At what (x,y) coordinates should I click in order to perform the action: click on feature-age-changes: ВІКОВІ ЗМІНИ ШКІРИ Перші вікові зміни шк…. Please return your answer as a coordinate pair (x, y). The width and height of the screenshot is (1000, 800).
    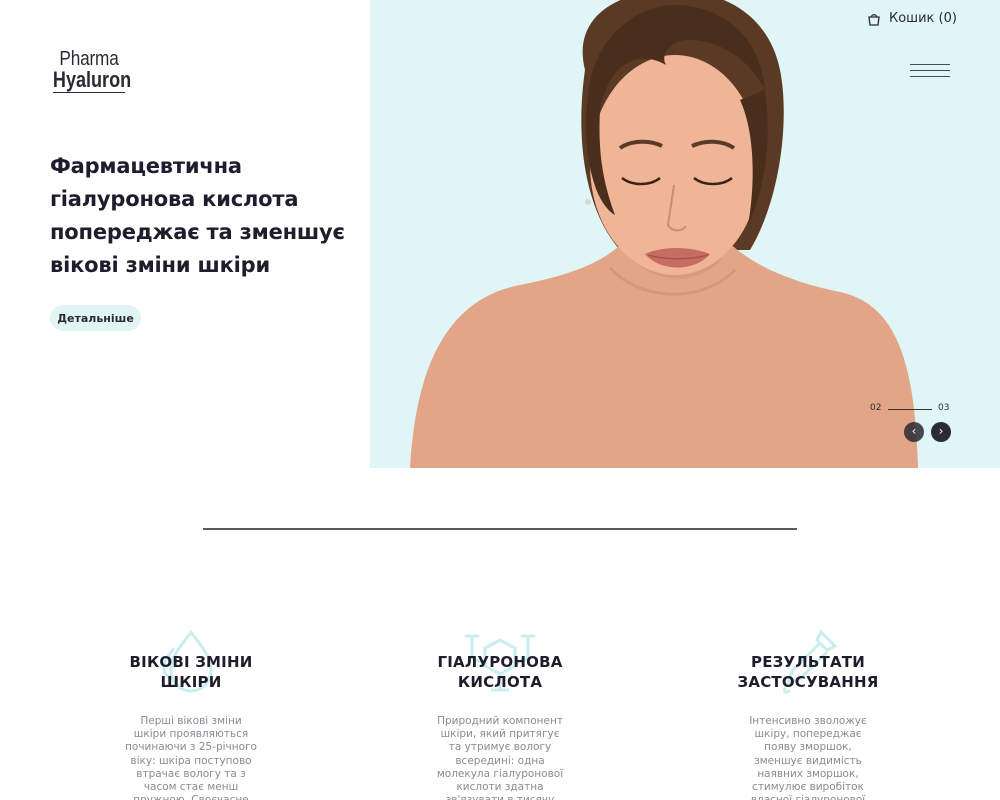
    Looking at the image, I should click on (191, 714).